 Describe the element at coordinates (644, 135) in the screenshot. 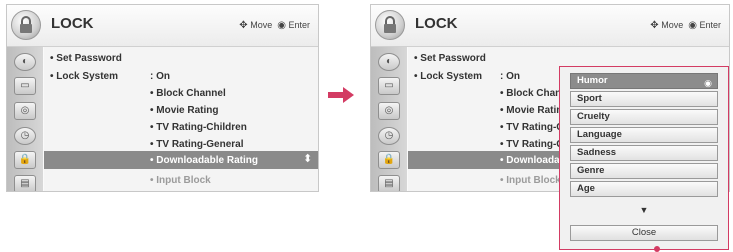

I see `option-language: Language` at that location.